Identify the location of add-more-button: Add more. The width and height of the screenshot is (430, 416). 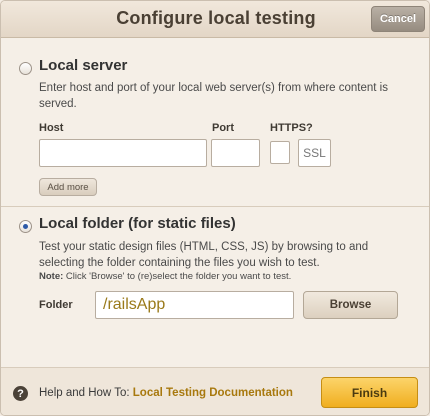
(68, 187).